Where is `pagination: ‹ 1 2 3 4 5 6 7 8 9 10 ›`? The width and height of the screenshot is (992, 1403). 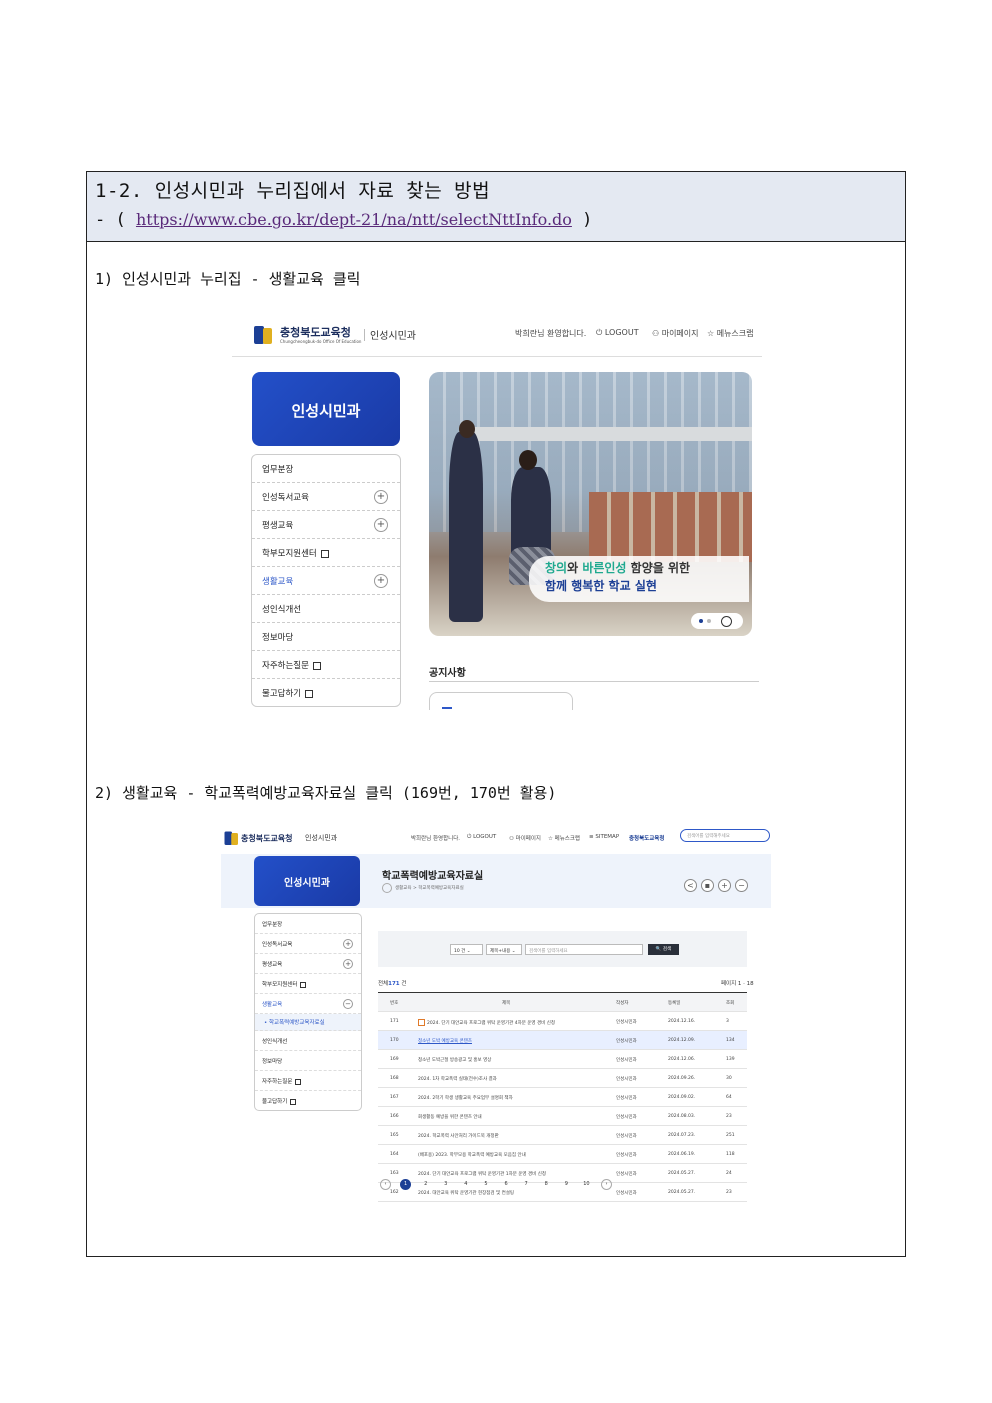
pagination: ‹ 1 2 3 4 5 6 7 8 9 10 › is located at coordinates (496, 1180).